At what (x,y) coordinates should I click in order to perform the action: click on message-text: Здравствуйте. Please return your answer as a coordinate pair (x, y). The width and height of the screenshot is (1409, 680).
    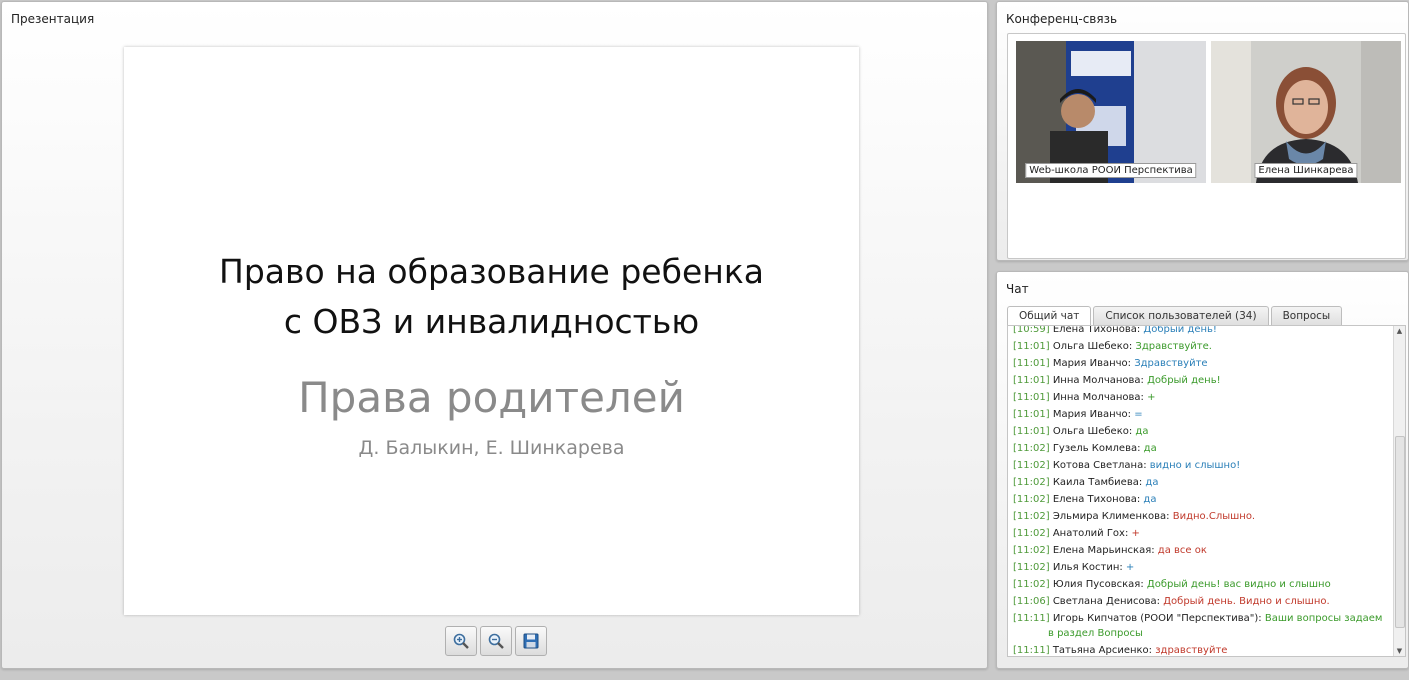
    Looking at the image, I should click on (1171, 363).